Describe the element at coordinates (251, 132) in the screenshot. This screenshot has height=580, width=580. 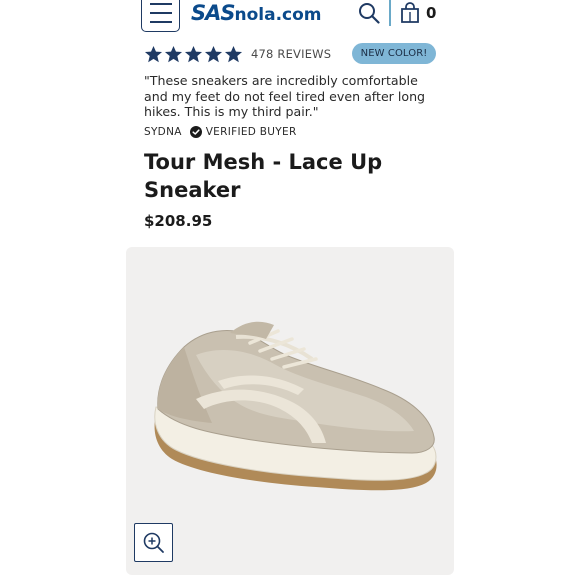
I see `verified-label: VERIFIED BUYER` at that location.